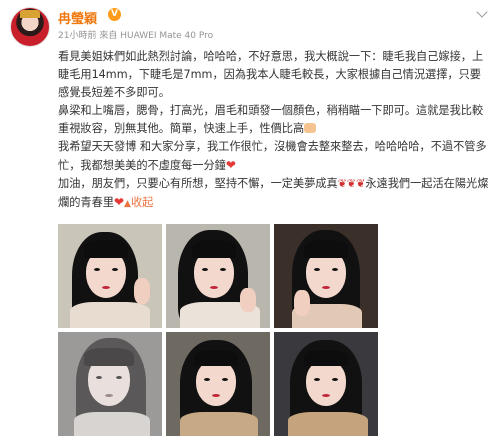 The image size is (500, 443). Describe the element at coordinates (198, 183) in the screenshot. I see `post-paragraph-text: 加油，朋友們，只要心有所想，堅持不懈，一定美夢成真` at that location.